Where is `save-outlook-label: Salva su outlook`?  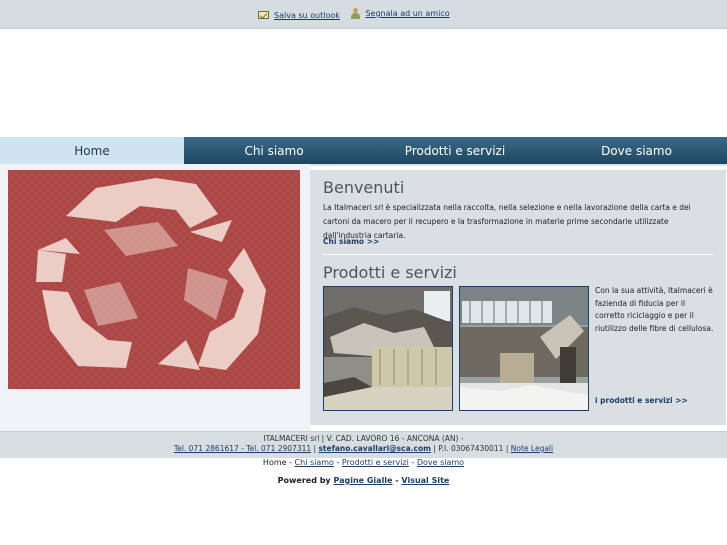 save-outlook-label: Salva su outlook is located at coordinates (307, 15).